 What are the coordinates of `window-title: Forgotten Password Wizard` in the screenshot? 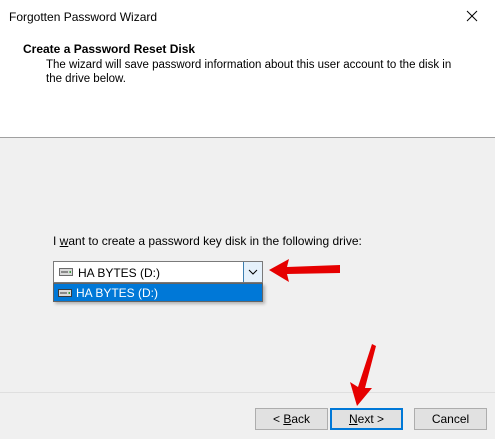 It's located at (83, 17).